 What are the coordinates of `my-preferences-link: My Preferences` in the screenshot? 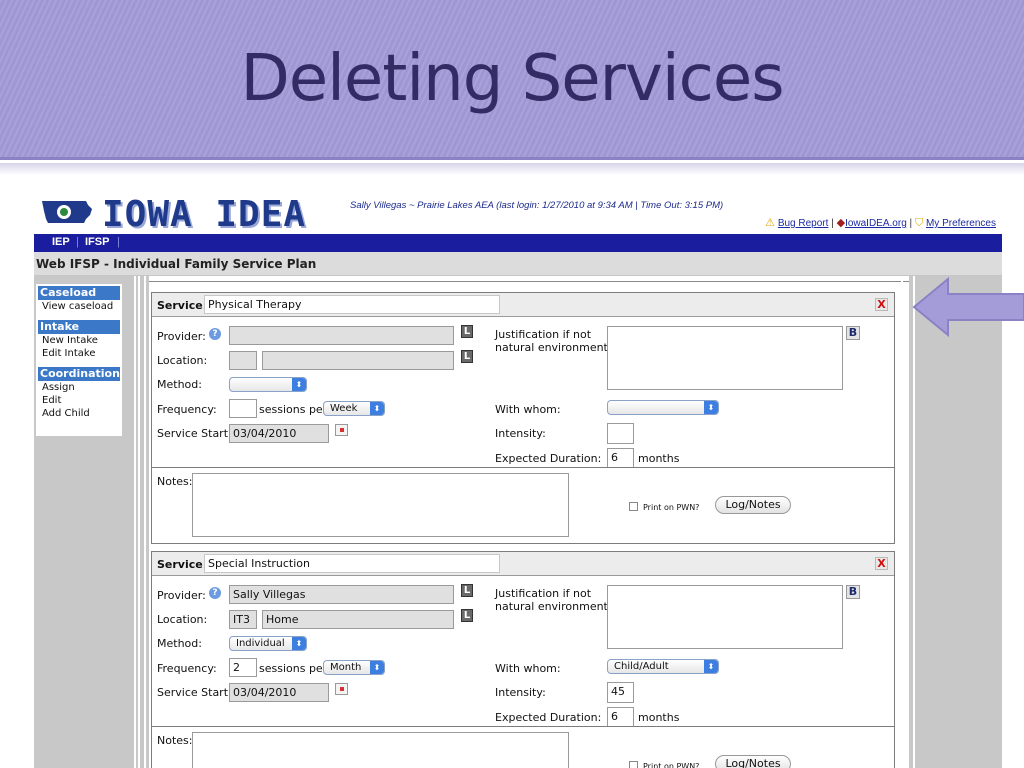 It's located at (961, 223).